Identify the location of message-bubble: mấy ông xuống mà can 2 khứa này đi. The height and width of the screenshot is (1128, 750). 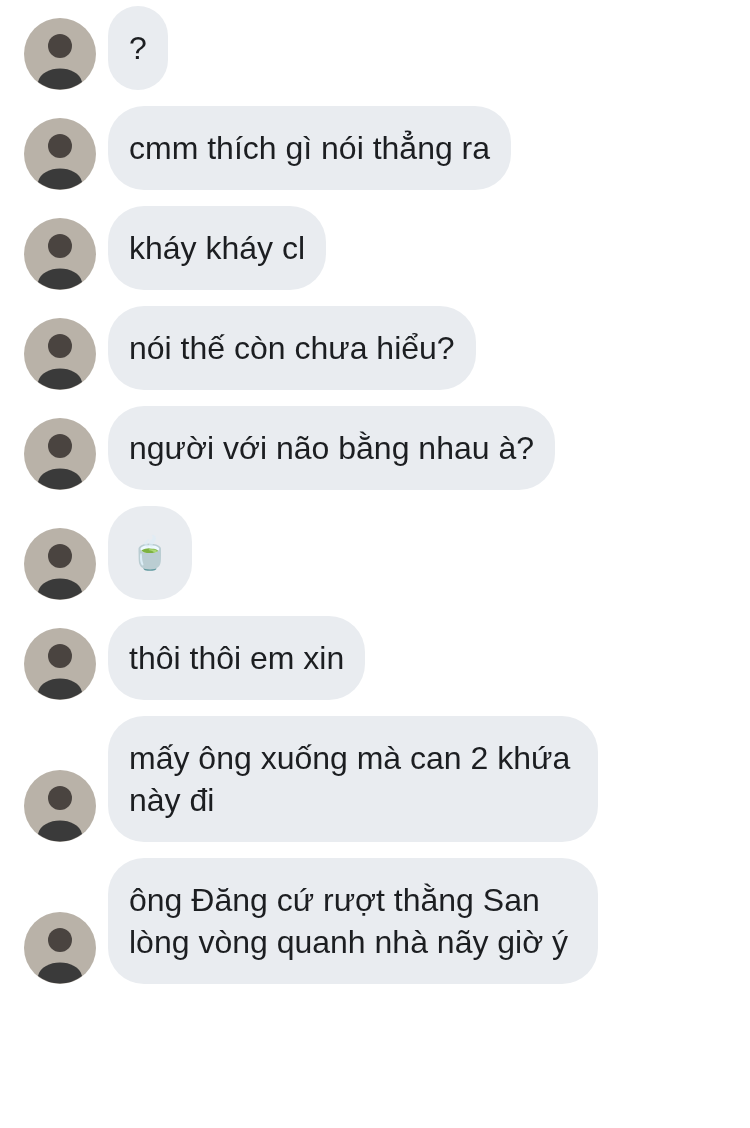
(353, 779).